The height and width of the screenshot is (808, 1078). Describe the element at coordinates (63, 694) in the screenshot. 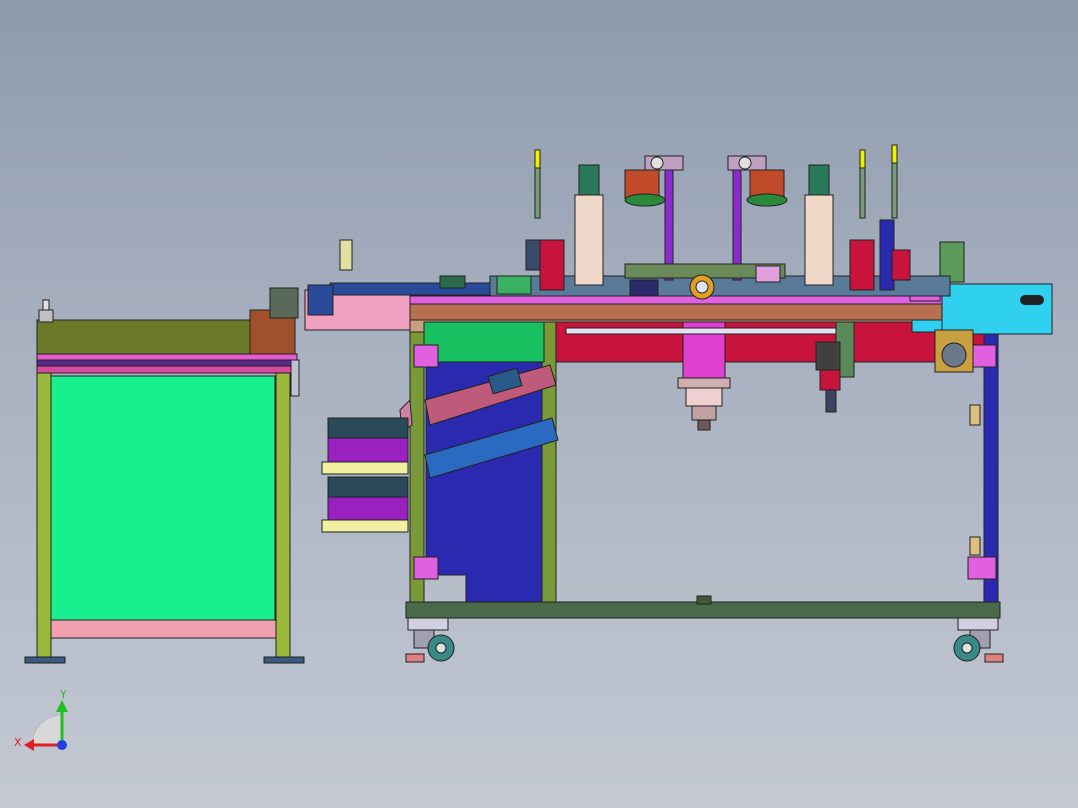

I see `y-axis-label: Y` at that location.